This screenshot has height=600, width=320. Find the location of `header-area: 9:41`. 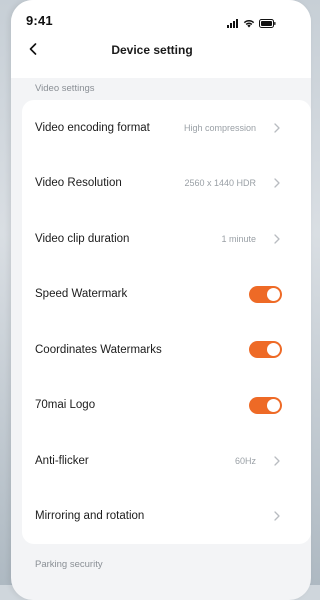

header-area: 9:41 is located at coordinates (161, 39).